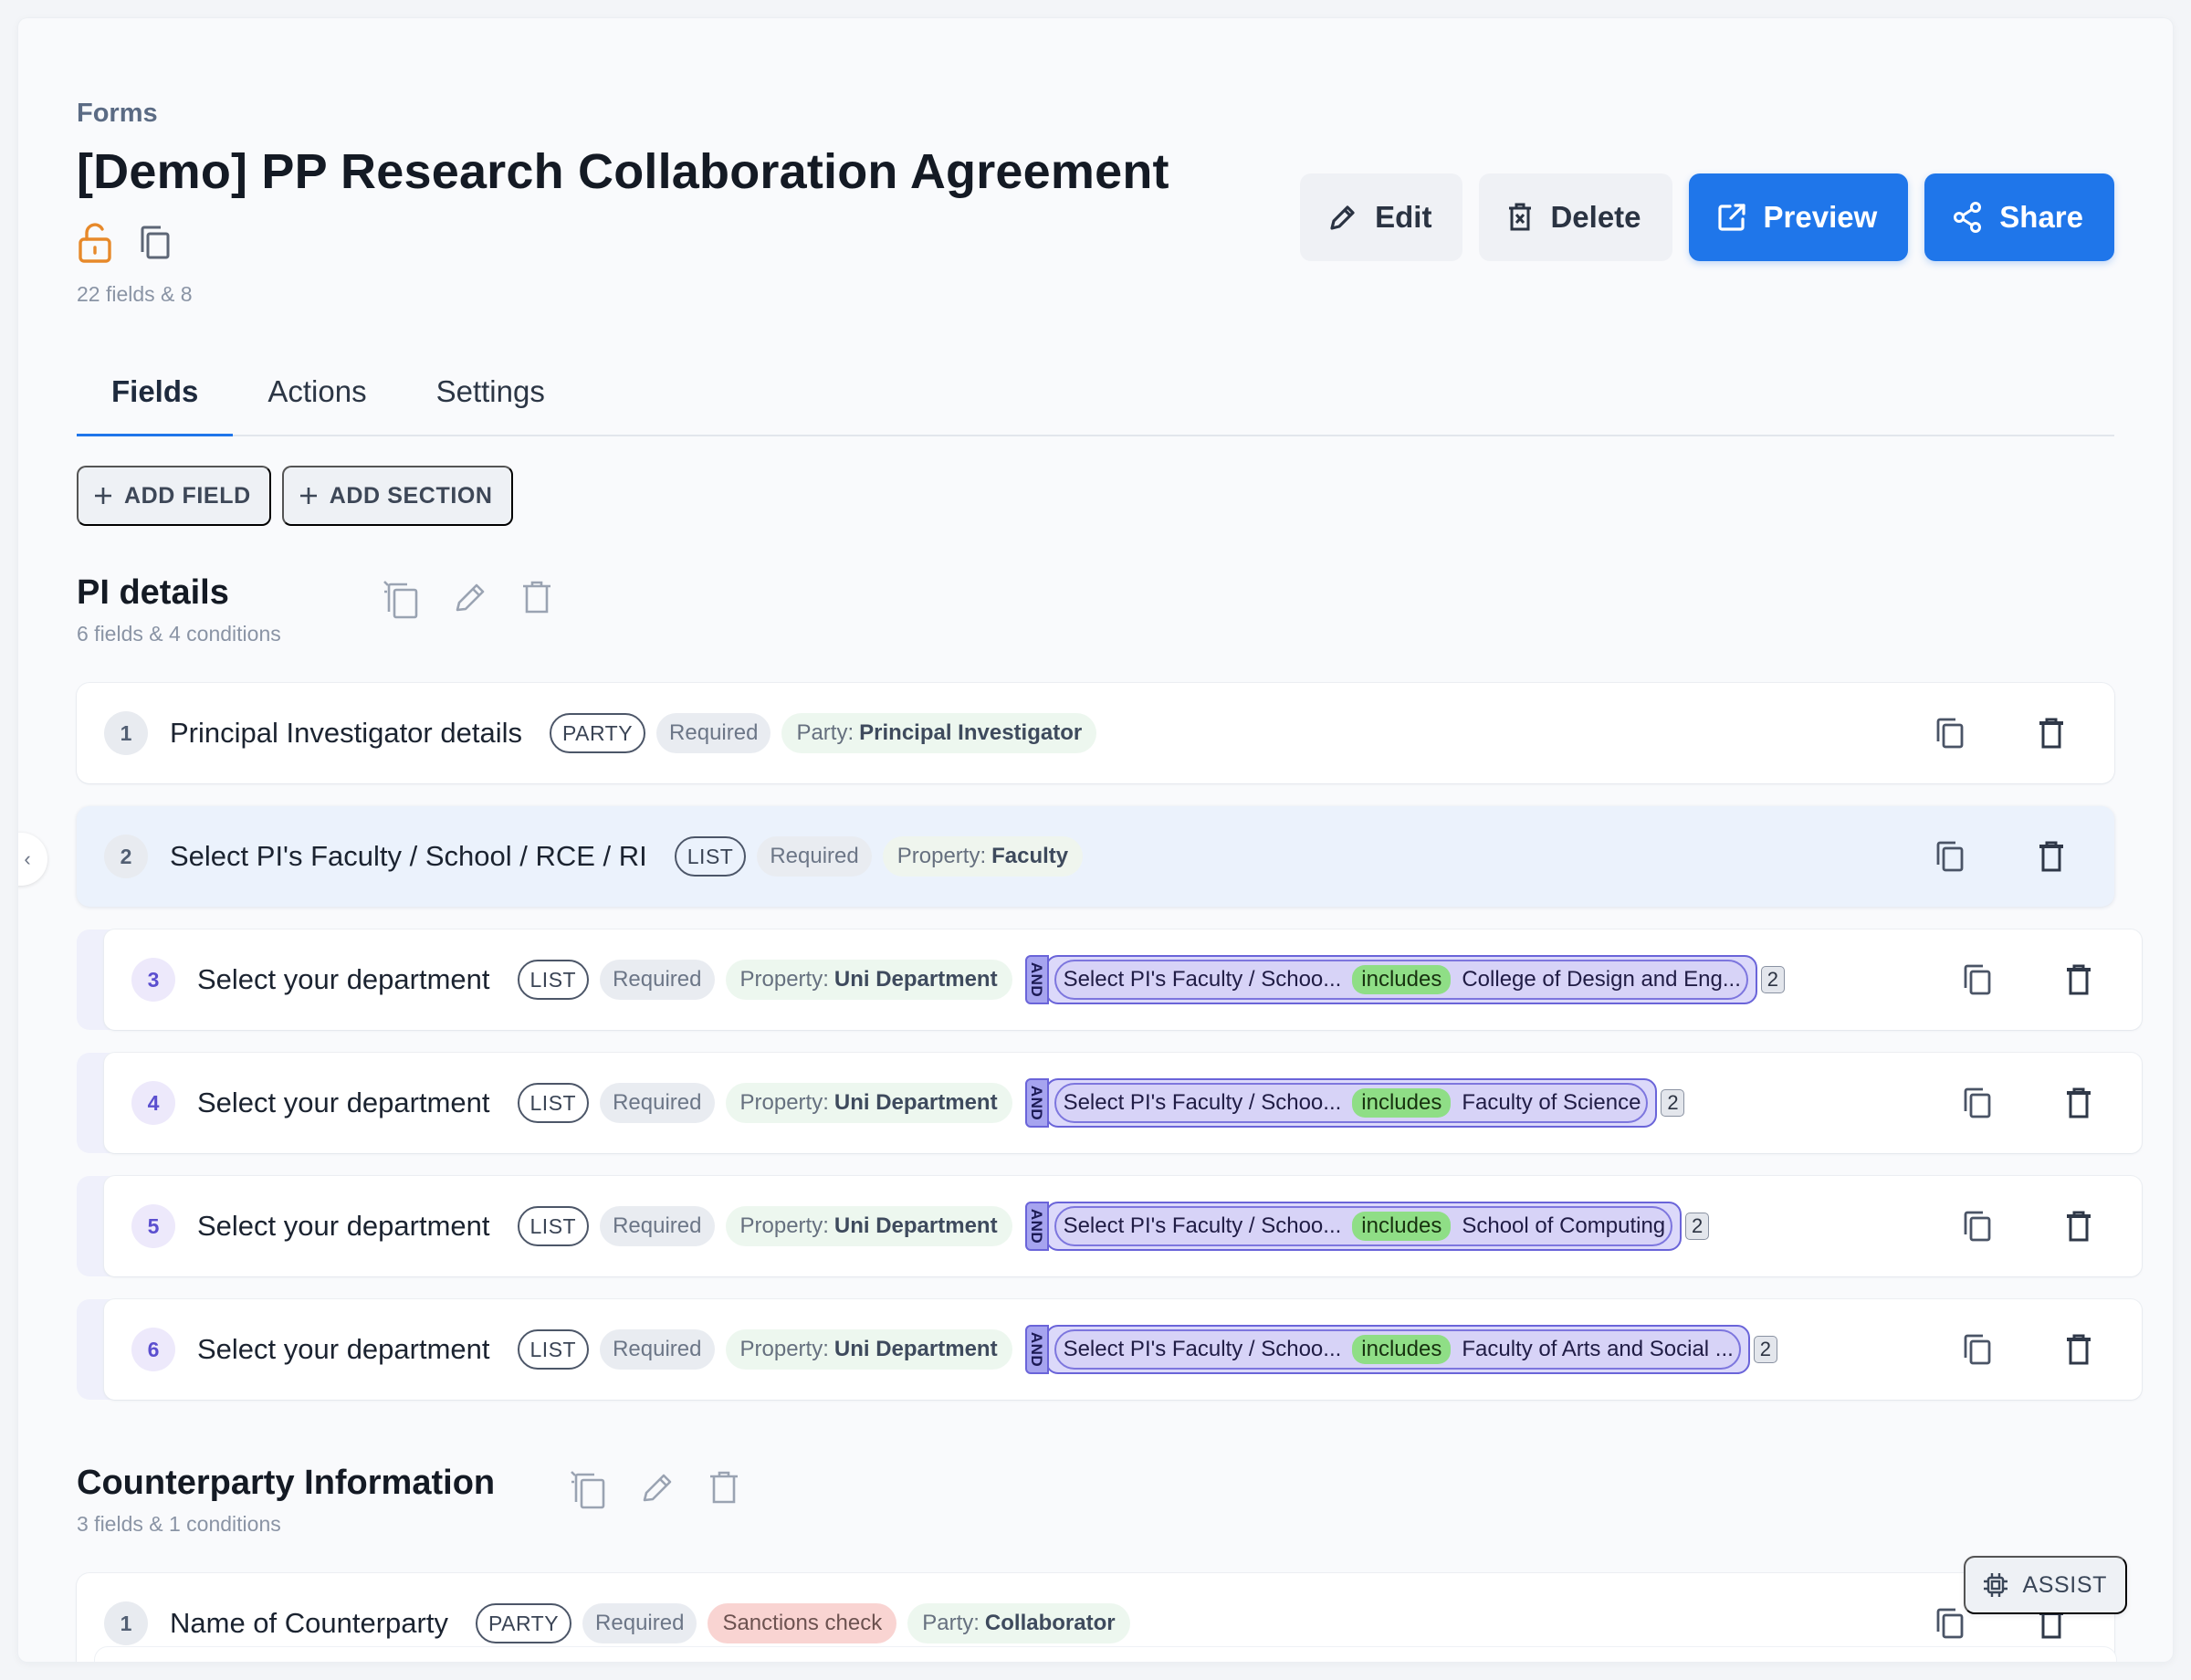 The image size is (2191, 1680). I want to click on condition-value: School of Computing, so click(1564, 1225).